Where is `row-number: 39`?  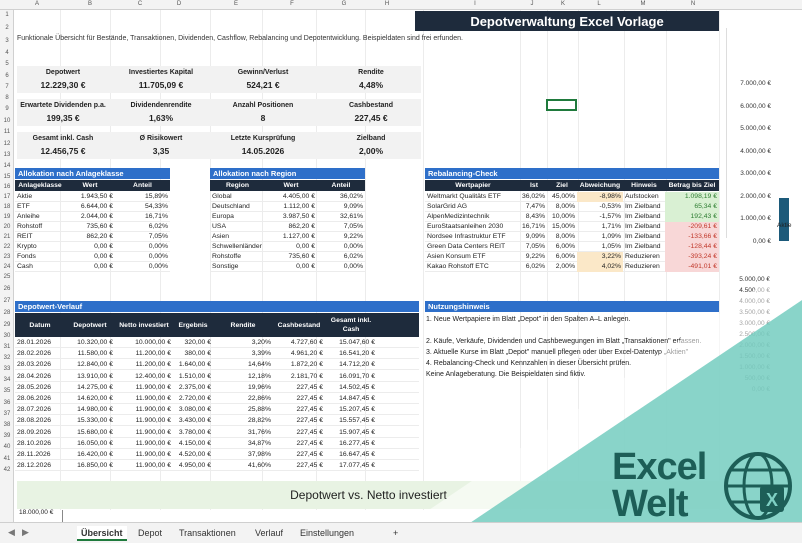
row-number: 39 is located at coordinates (7, 436).